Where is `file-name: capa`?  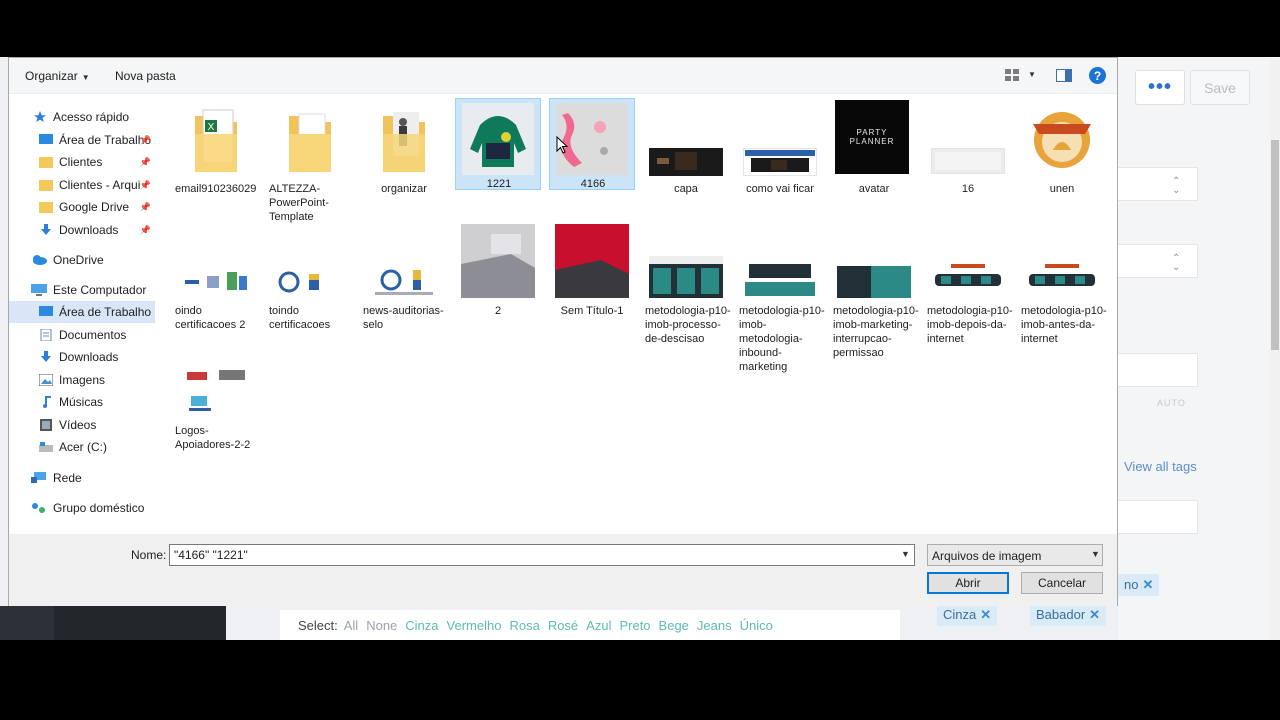
file-name: capa is located at coordinates (686, 189).